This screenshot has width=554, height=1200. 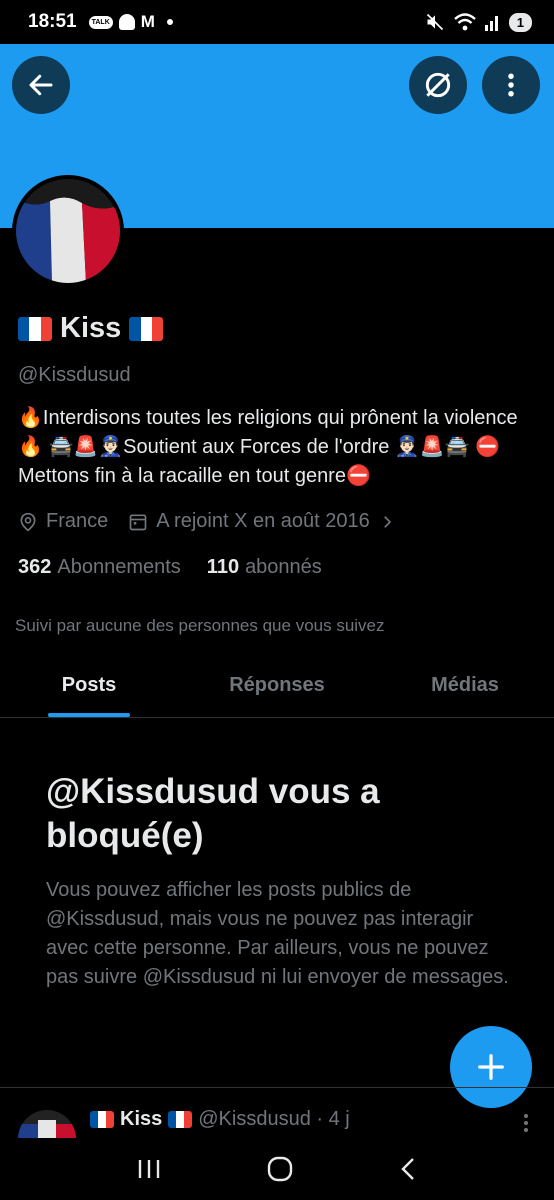 What do you see at coordinates (277, 22) in the screenshot?
I see `status-bar: 18:51 TALK M 1` at bounding box center [277, 22].